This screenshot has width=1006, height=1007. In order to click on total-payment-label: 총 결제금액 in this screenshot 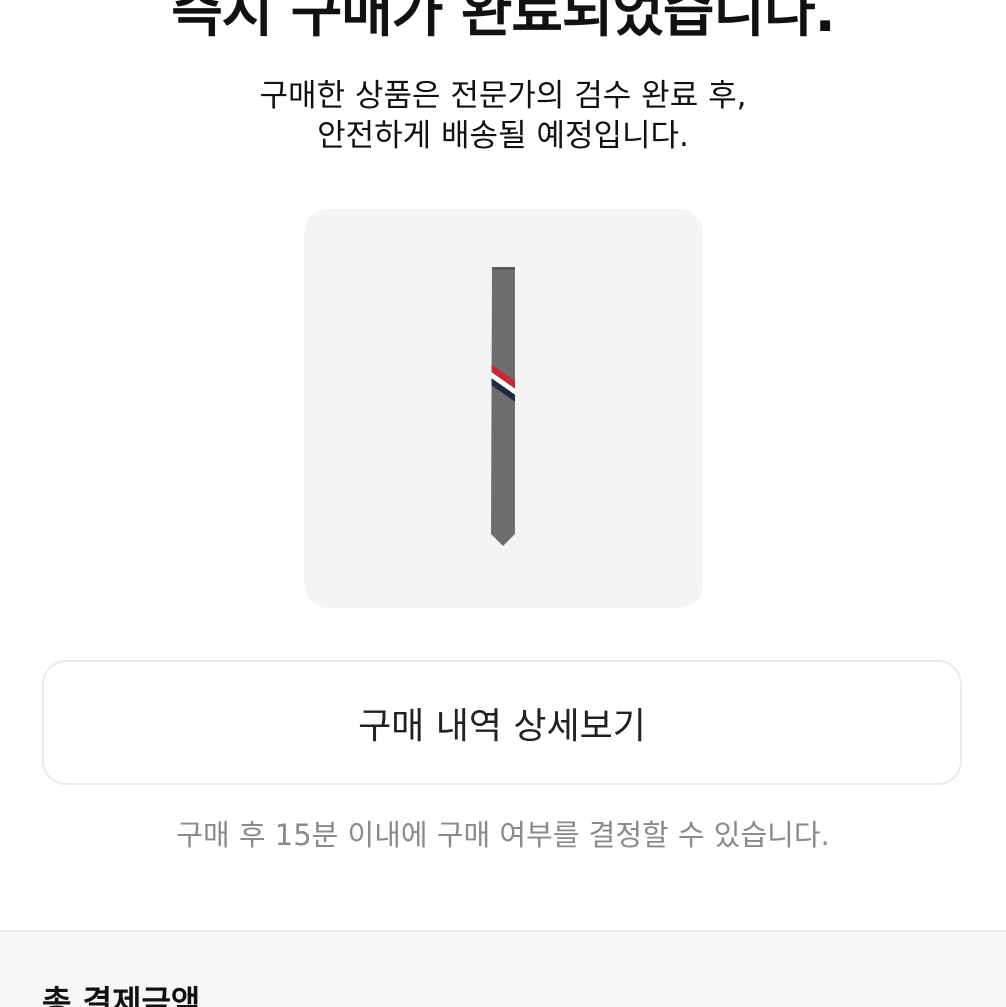, I will do `click(121, 995)`.